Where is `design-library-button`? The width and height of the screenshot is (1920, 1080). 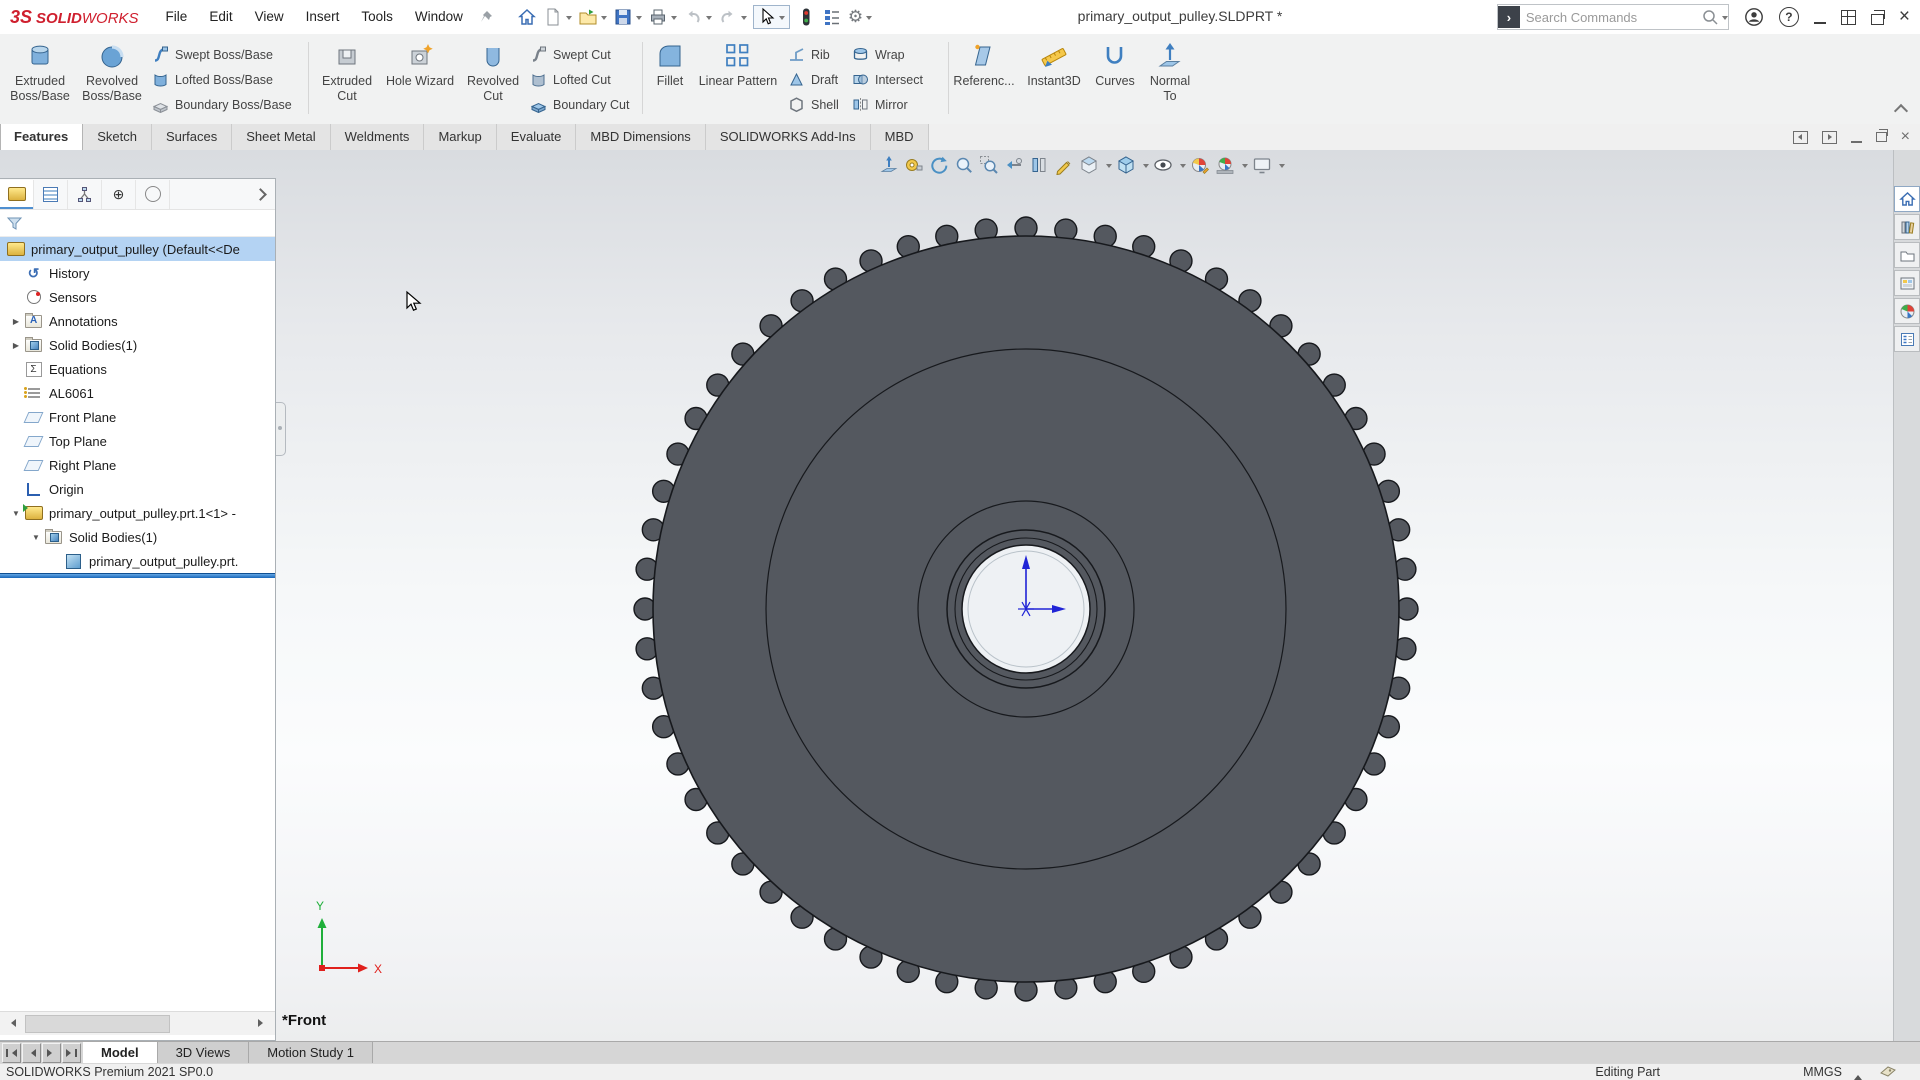
design-library-button is located at coordinates (1907, 227).